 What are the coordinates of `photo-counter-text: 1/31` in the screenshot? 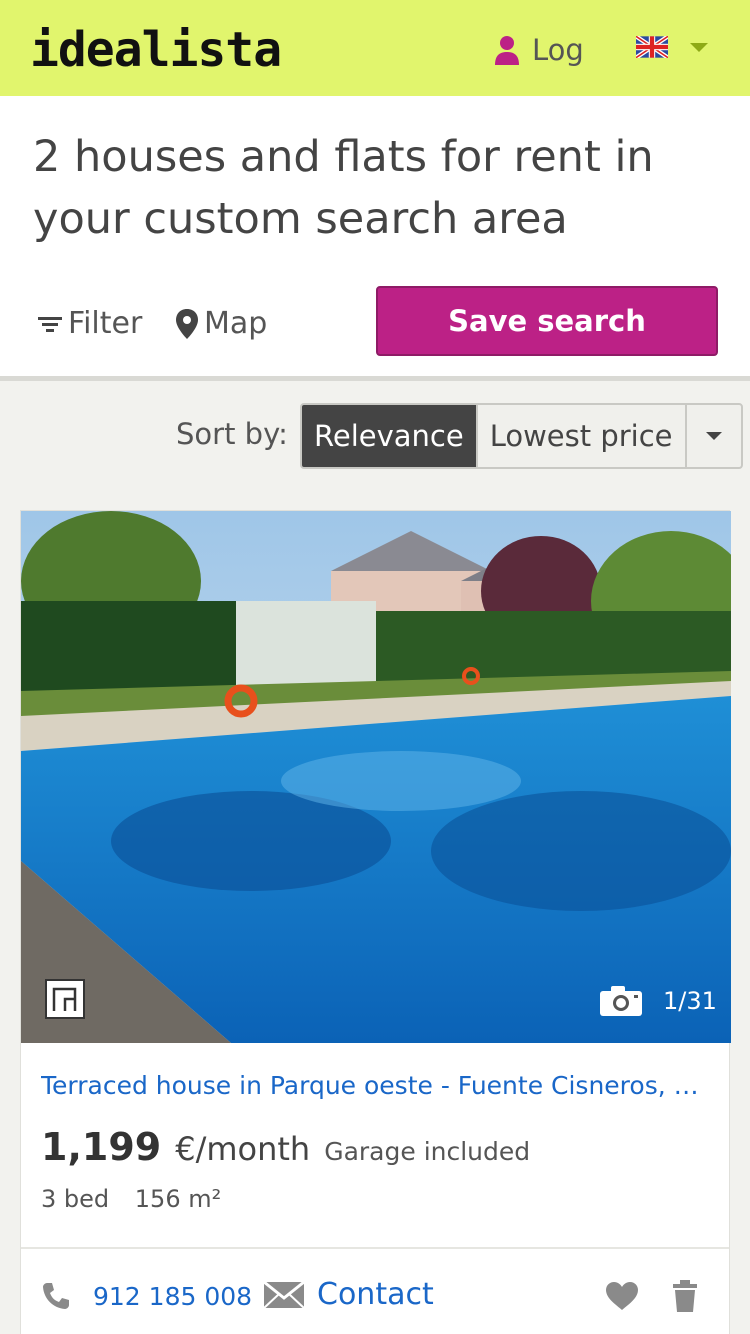 It's located at (690, 1001).